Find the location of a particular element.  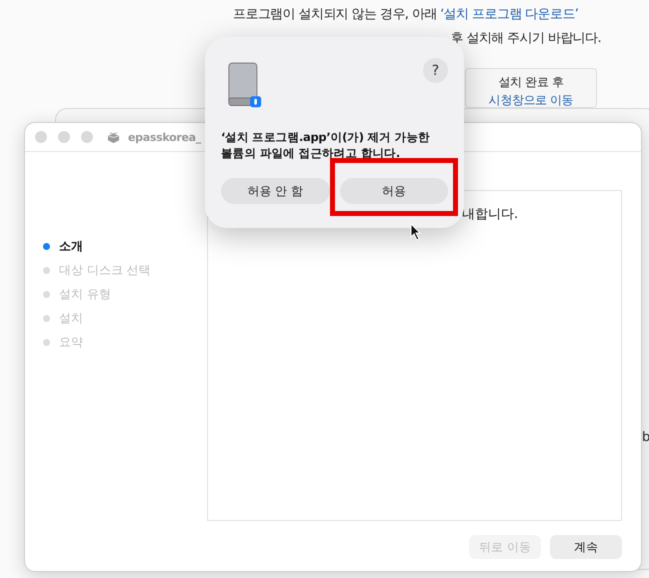

step-label: 설치 is located at coordinates (71, 318).